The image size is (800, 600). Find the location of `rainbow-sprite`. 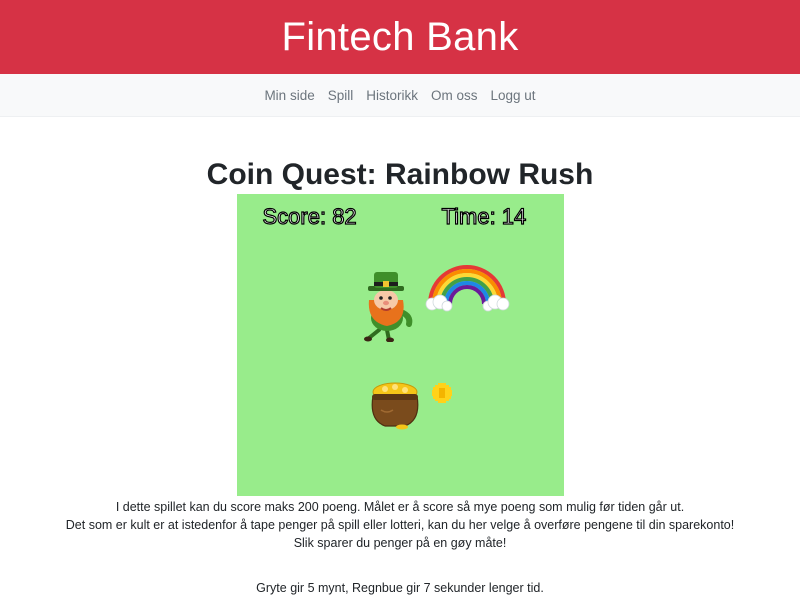

rainbow-sprite is located at coordinates (467, 288).